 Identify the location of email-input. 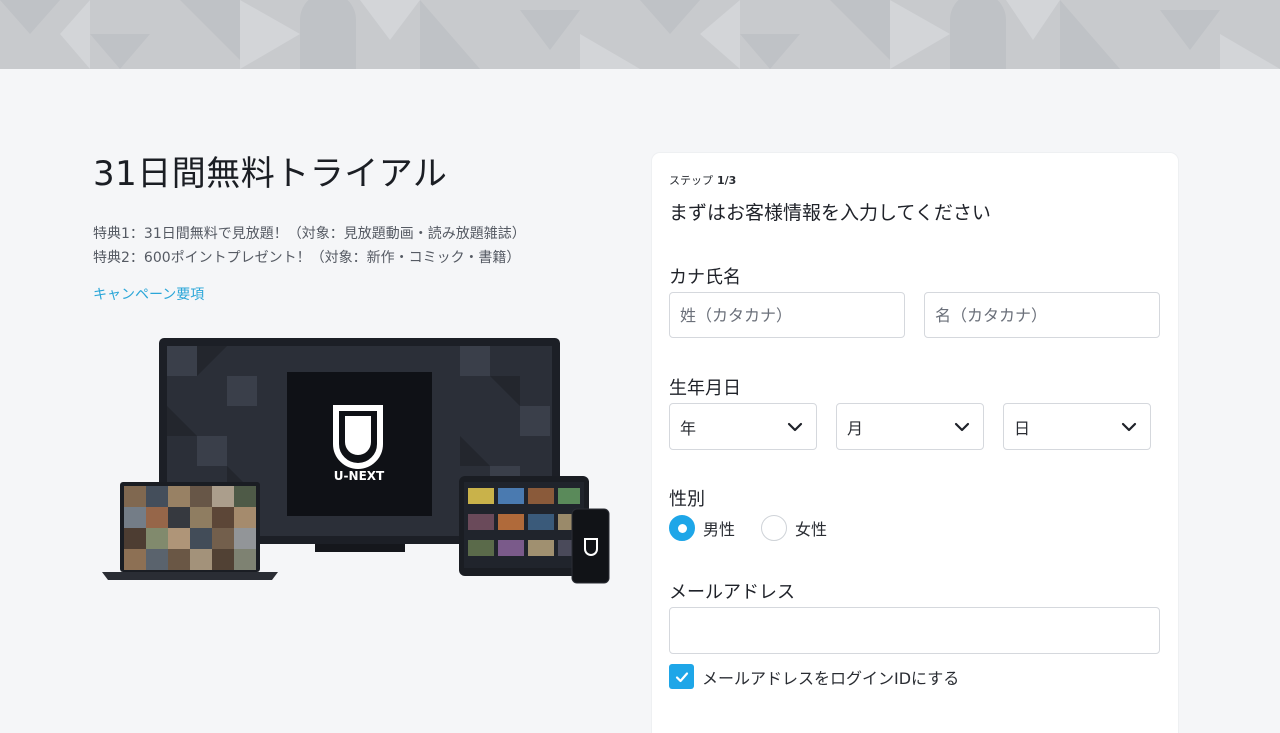
(914, 630).